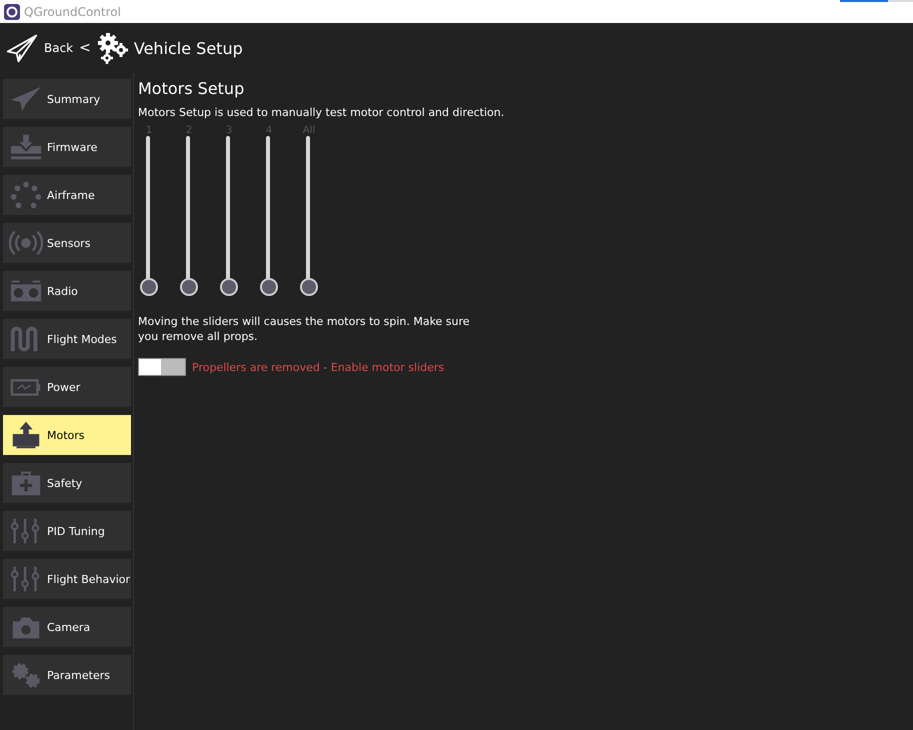  What do you see at coordinates (304, 329) in the screenshot?
I see `warning-text: Moving the sliders will causes the motors to spin. Make sure you remove all props.` at bounding box center [304, 329].